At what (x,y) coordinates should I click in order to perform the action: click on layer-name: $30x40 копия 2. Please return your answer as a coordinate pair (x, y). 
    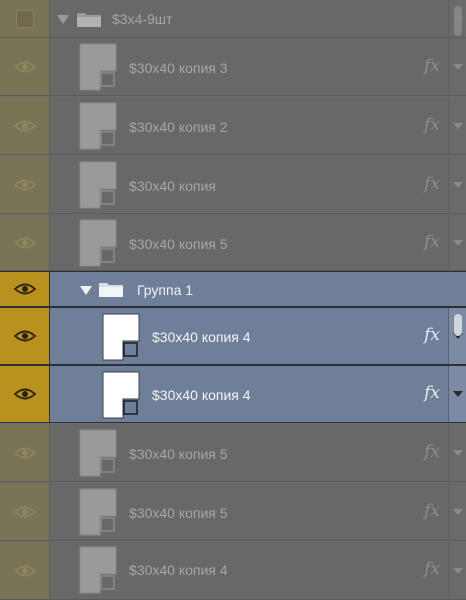
    Looking at the image, I should click on (178, 127).